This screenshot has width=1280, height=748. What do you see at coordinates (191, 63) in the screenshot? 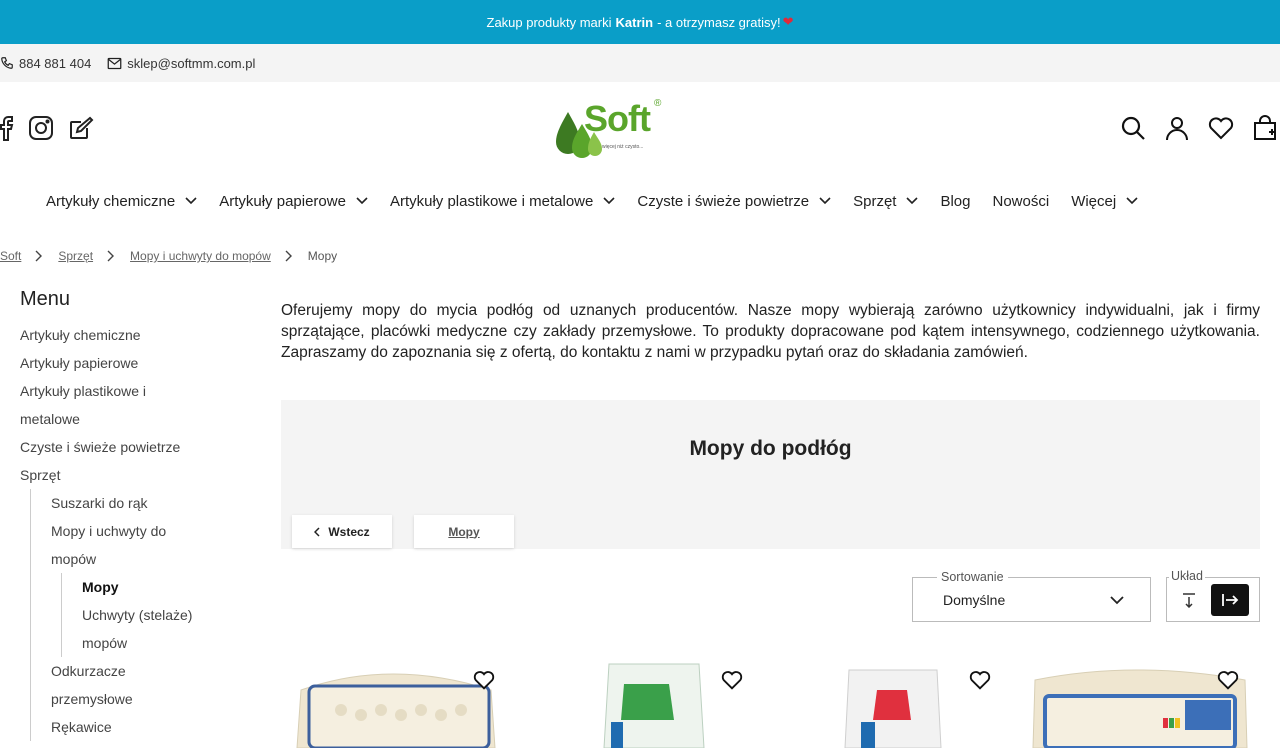
I see `email-address: sklep@softmm.com.pl` at bounding box center [191, 63].